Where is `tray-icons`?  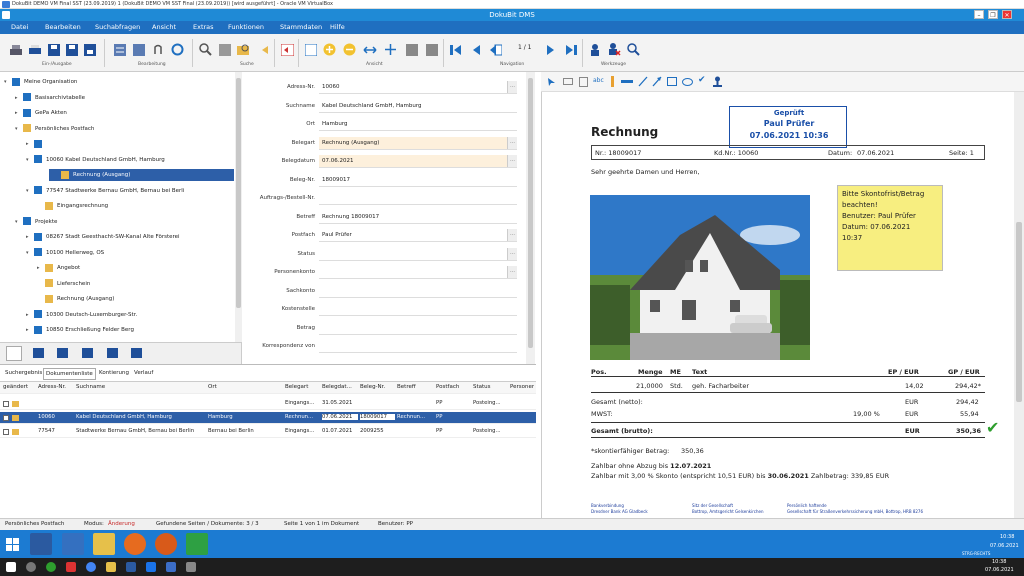 tray-icons is located at coordinates (943, 543).